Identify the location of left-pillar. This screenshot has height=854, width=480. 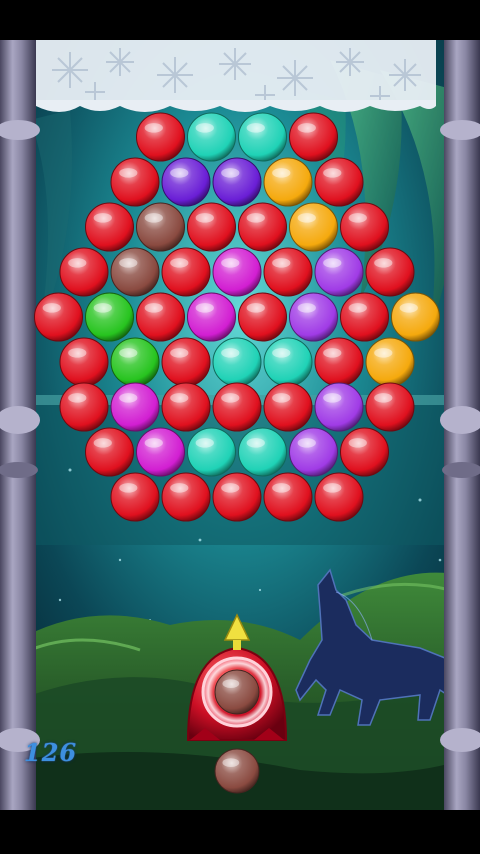
(20, 425).